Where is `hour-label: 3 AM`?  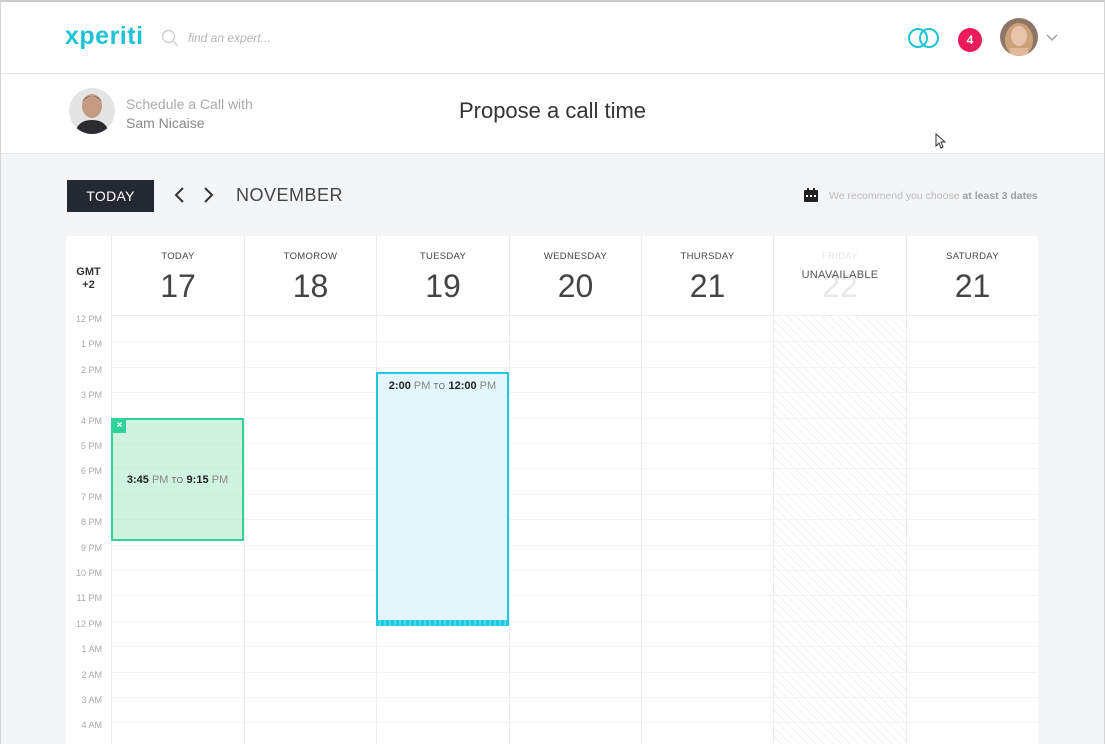 hour-label: 3 AM is located at coordinates (91, 700).